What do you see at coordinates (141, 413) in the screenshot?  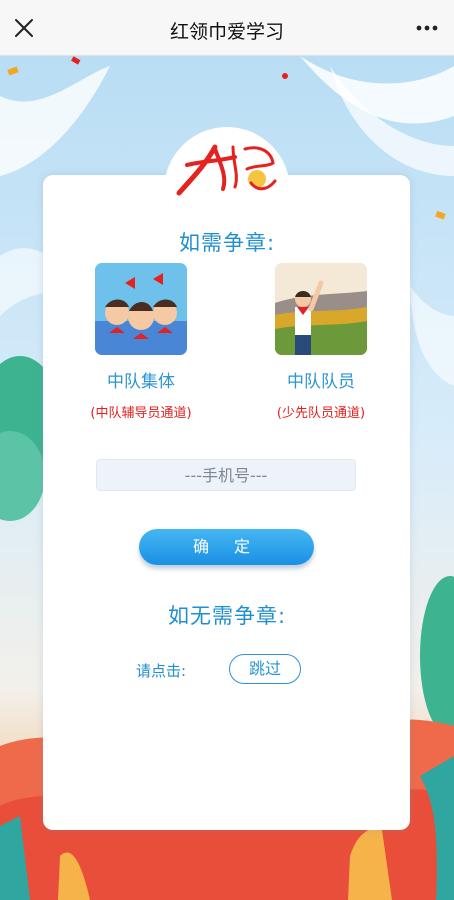 I see `option-collective-sub: (中队辅导员通道)` at bounding box center [141, 413].